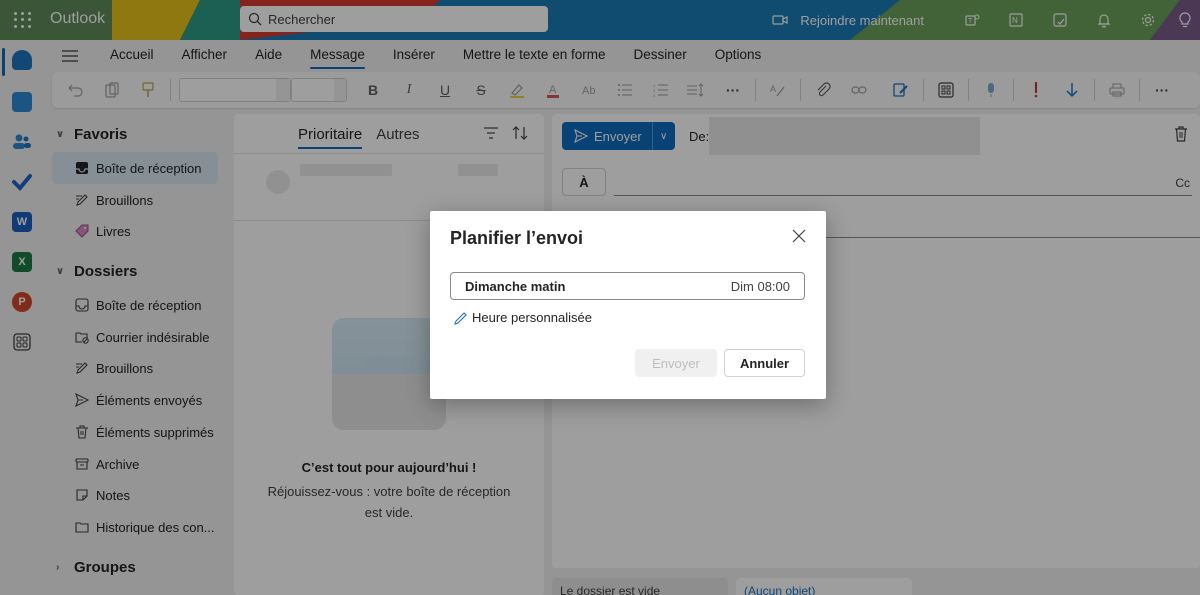  I want to click on close-button, so click(800, 237).